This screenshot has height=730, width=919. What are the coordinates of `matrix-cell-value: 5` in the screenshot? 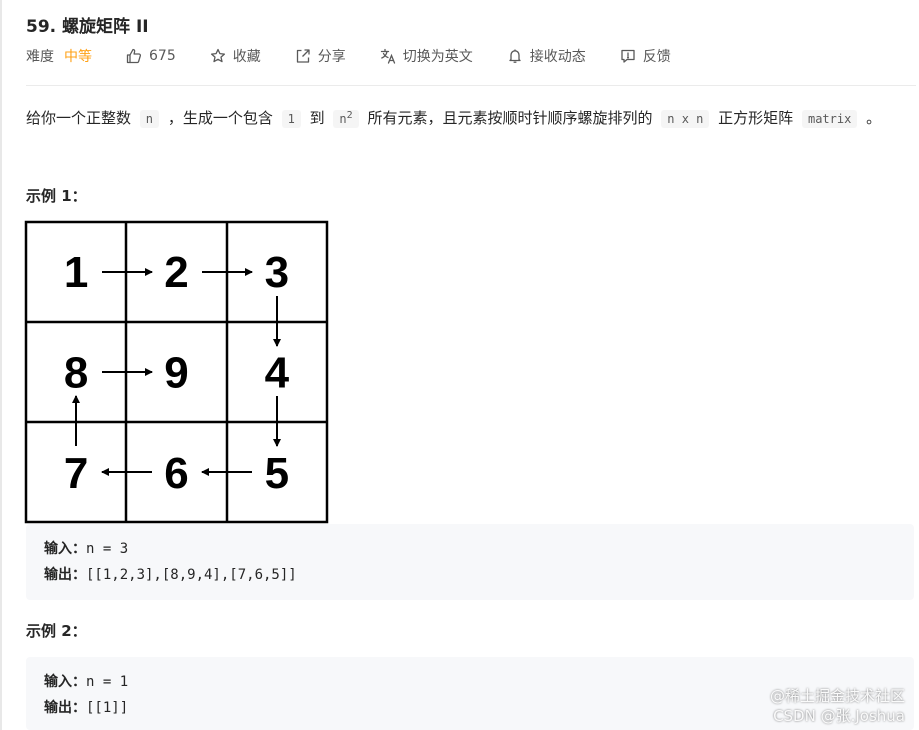 It's located at (277, 473).